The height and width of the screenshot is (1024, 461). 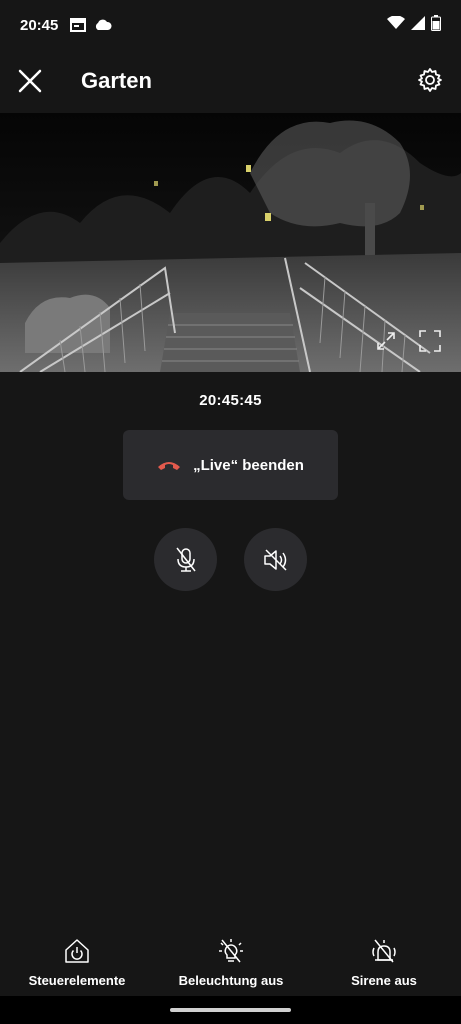 I want to click on gear-icon, so click(x=430, y=80).